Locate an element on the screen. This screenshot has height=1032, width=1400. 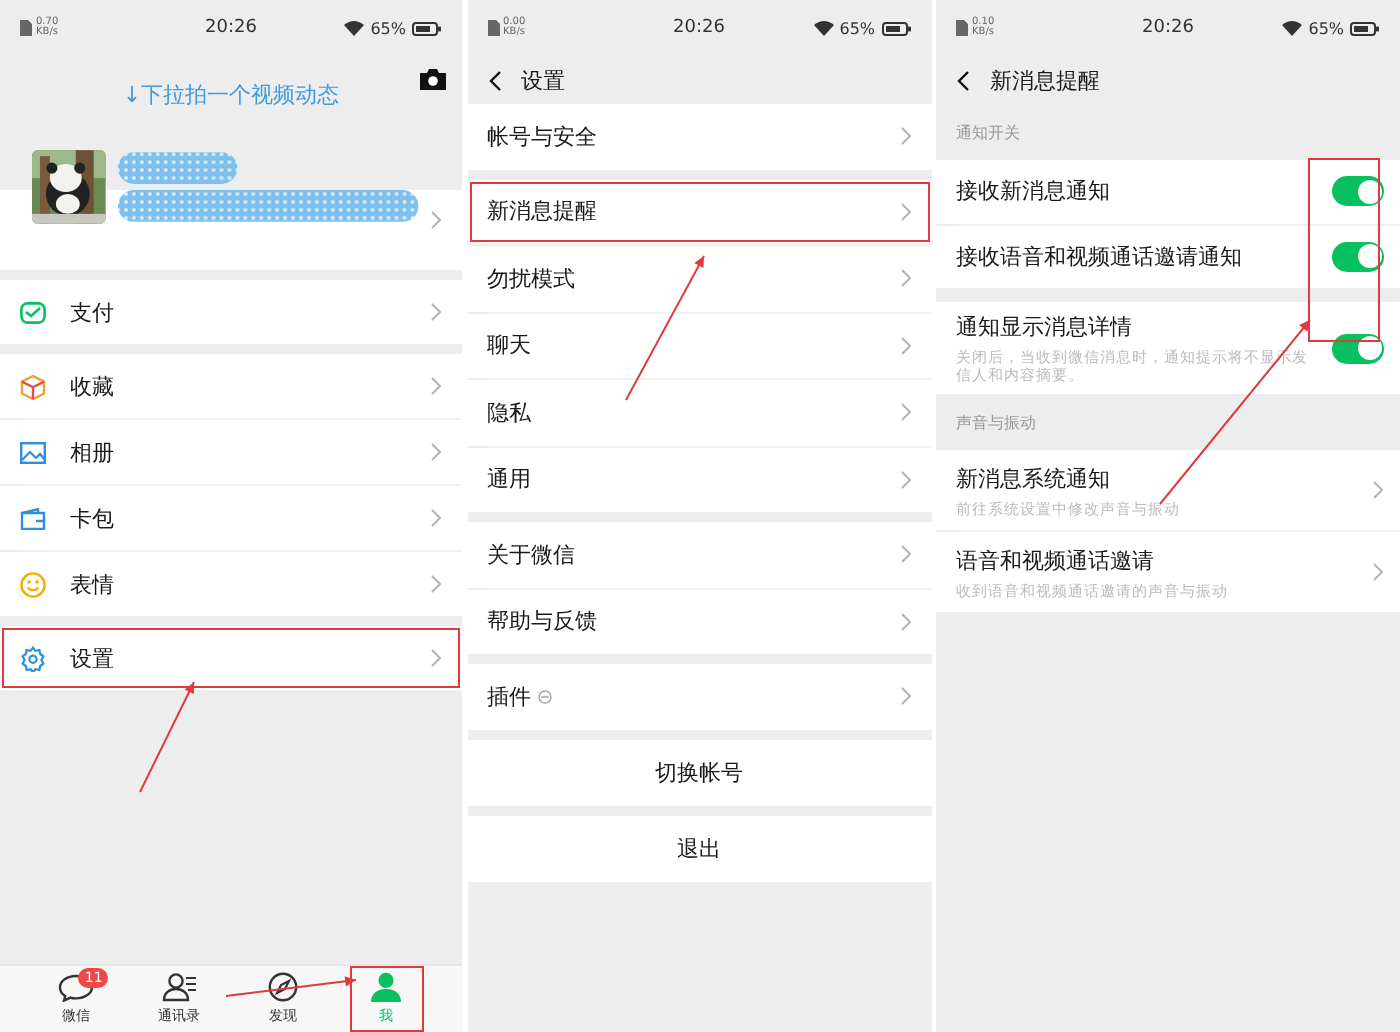
settings-item: 帮助与反馈 is located at coordinates (699, 621).